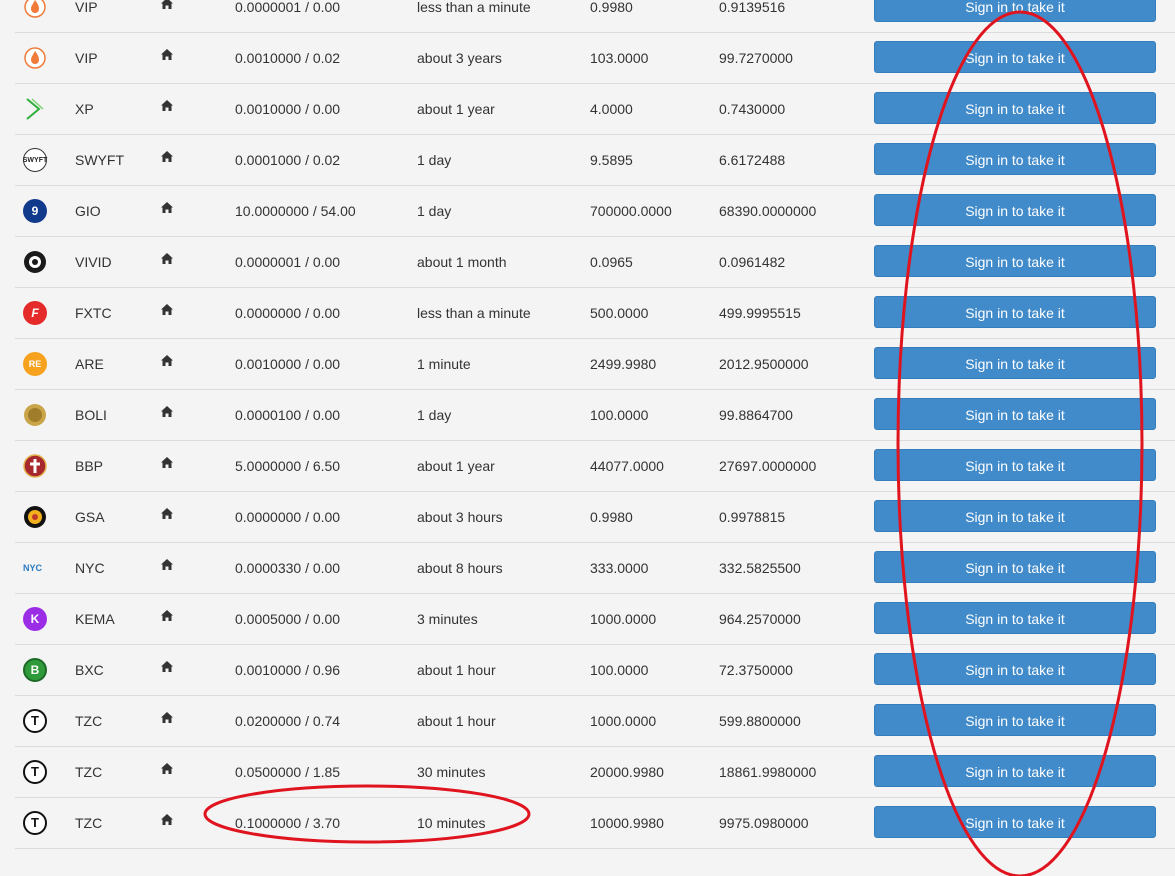 This screenshot has height=876, width=1175. Describe the element at coordinates (752, 517) in the screenshot. I see `faucet-remaining: 0.9978815` at that location.